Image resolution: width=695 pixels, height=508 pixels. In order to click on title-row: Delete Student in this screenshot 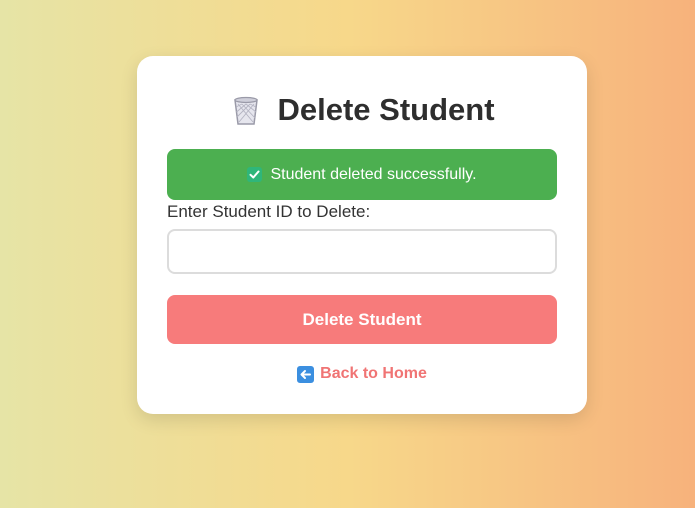, I will do `click(362, 110)`.